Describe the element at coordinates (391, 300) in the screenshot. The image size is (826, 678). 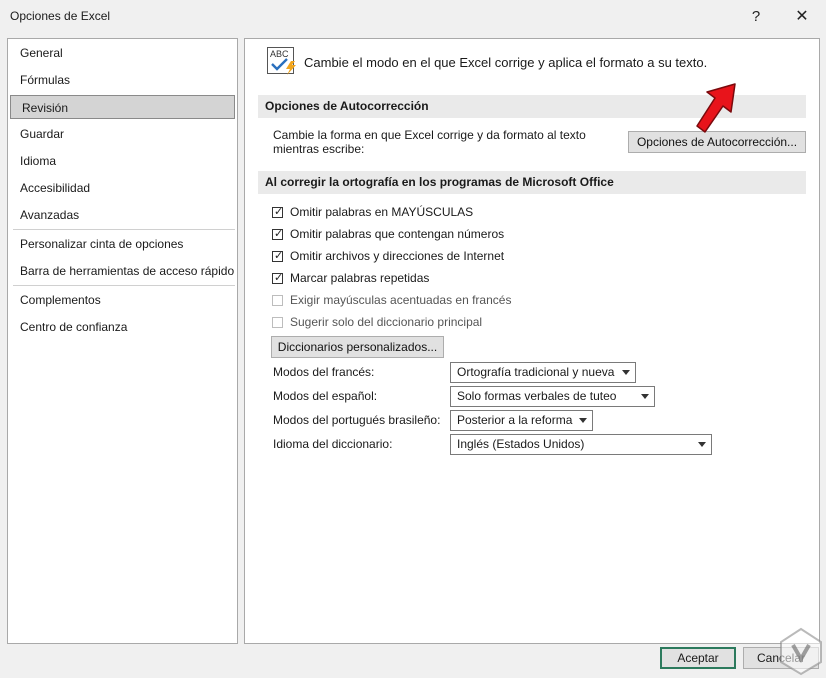
I see `checkbox-row-french-accents: Exigir mayúsculas acentuadas en francés` at that location.